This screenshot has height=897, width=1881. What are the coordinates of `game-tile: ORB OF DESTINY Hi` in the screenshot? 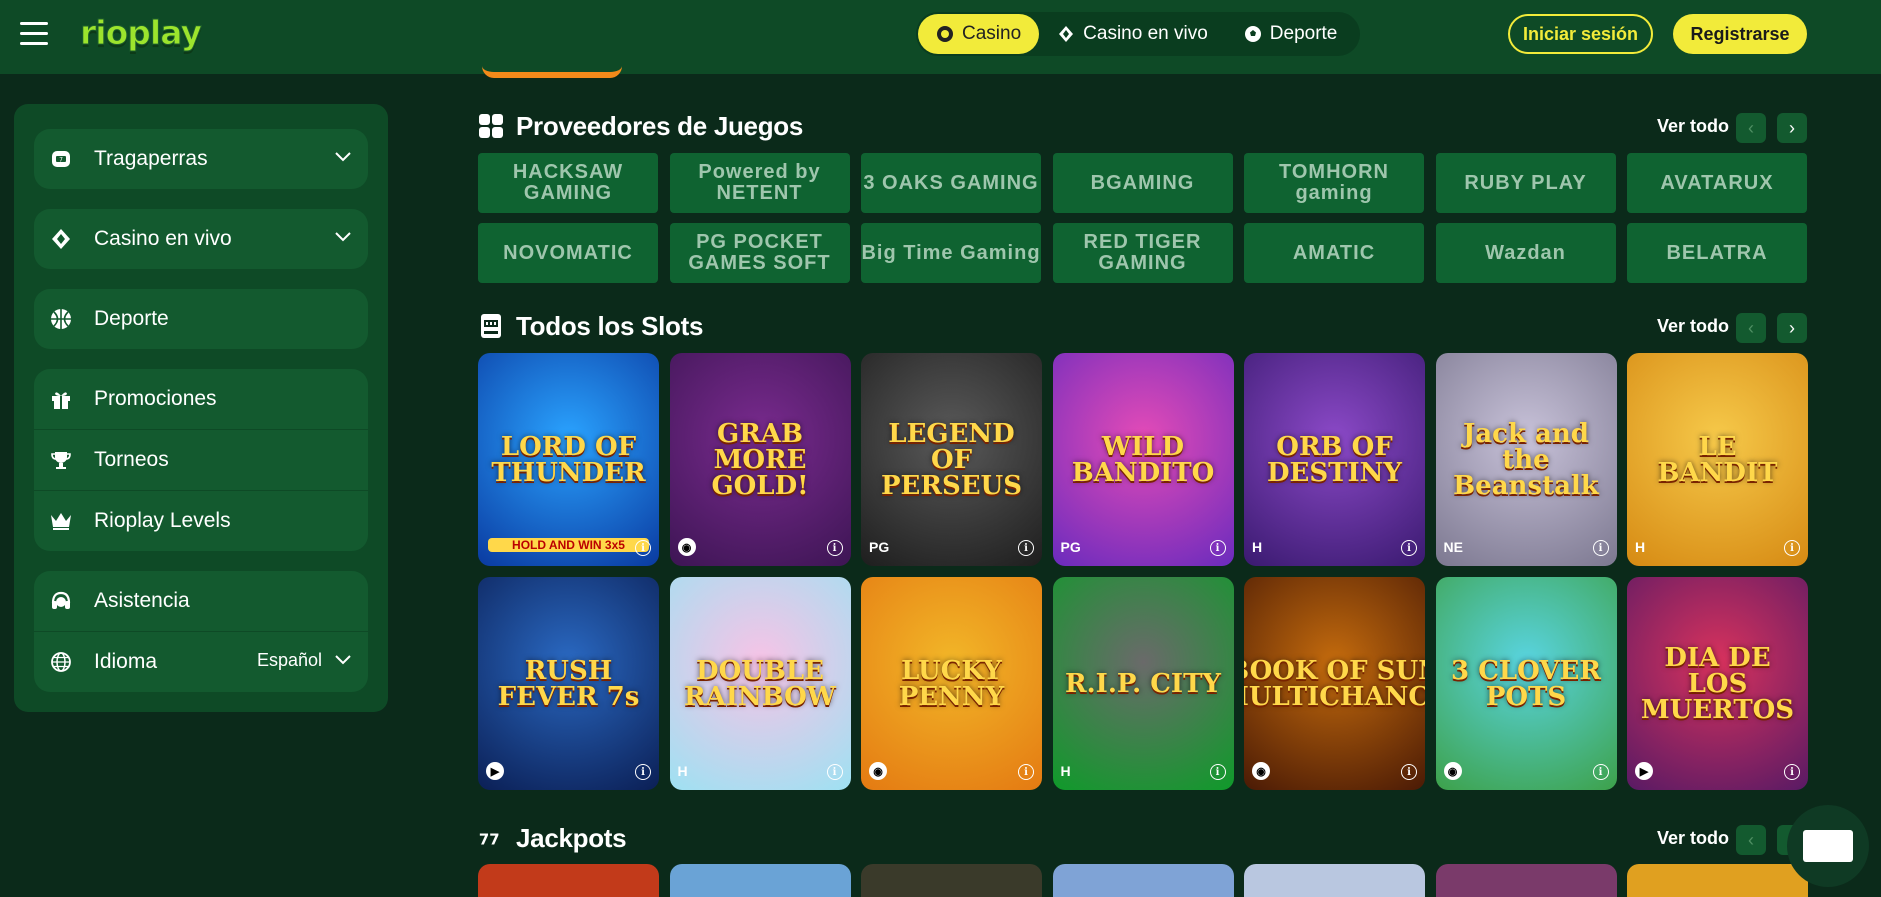 It's located at (1334, 459).